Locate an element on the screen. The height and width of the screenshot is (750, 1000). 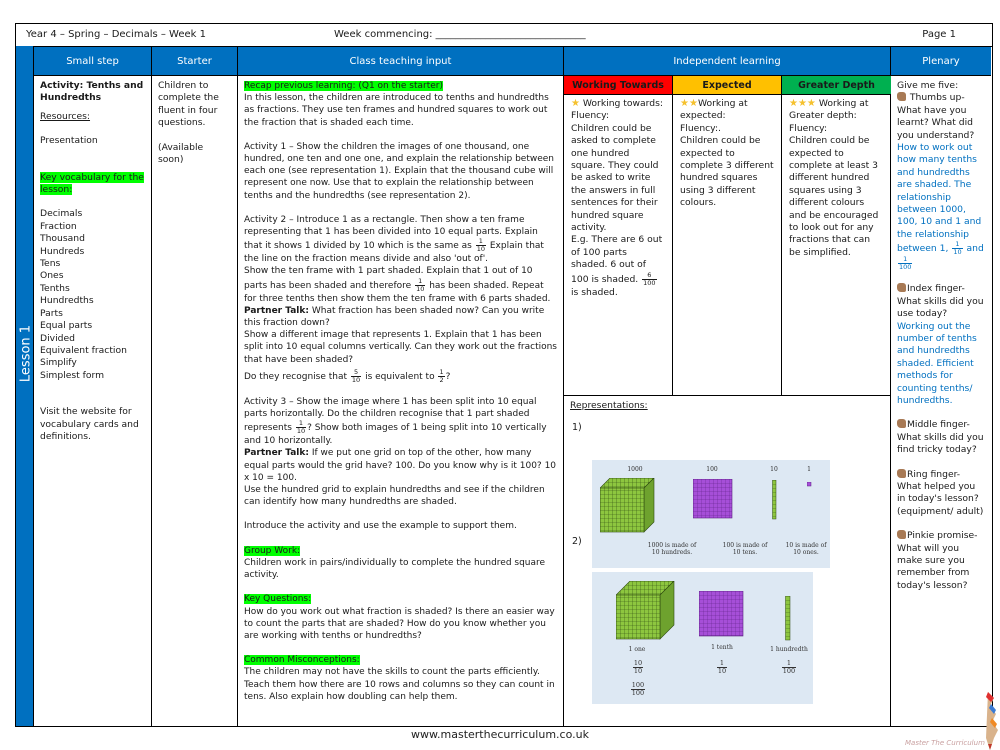
vocab-item: Tens is located at coordinates (50, 264).